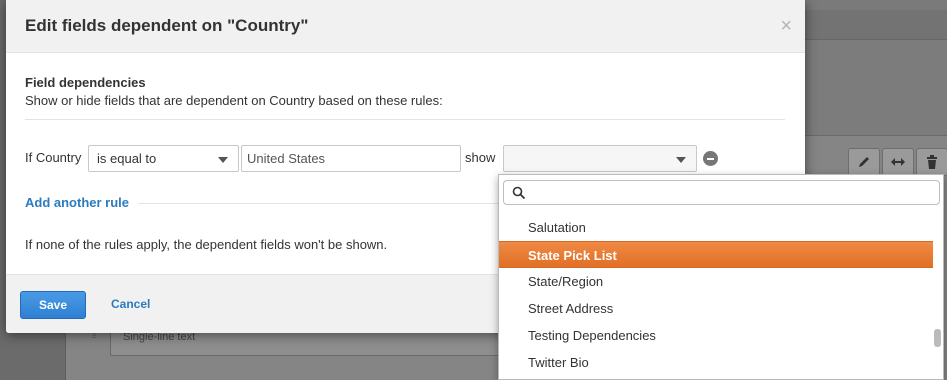 This screenshot has height=380, width=947. I want to click on cancel-button: Cancel, so click(130, 304).